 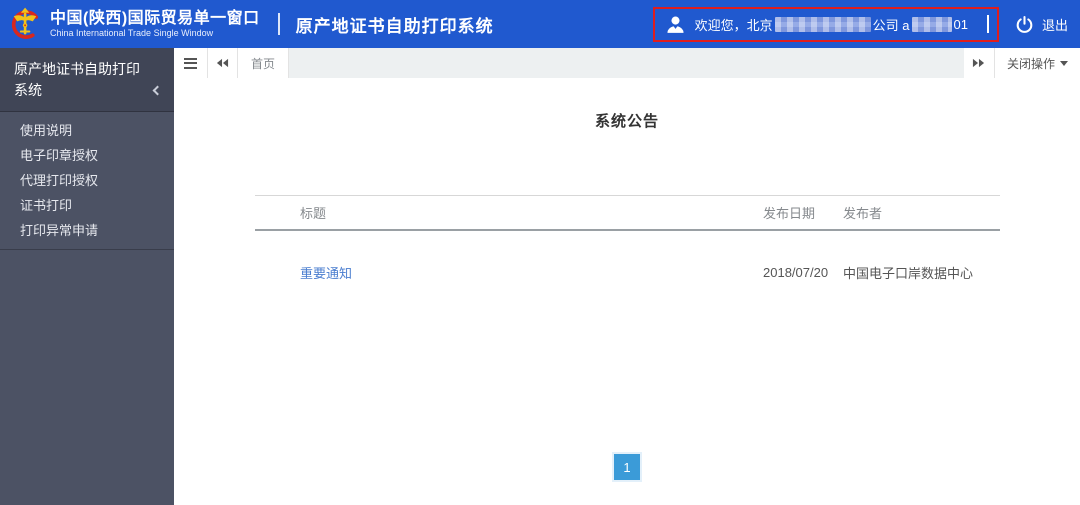 I want to click on tabbar-empty-area, so click(x=626, y=63).